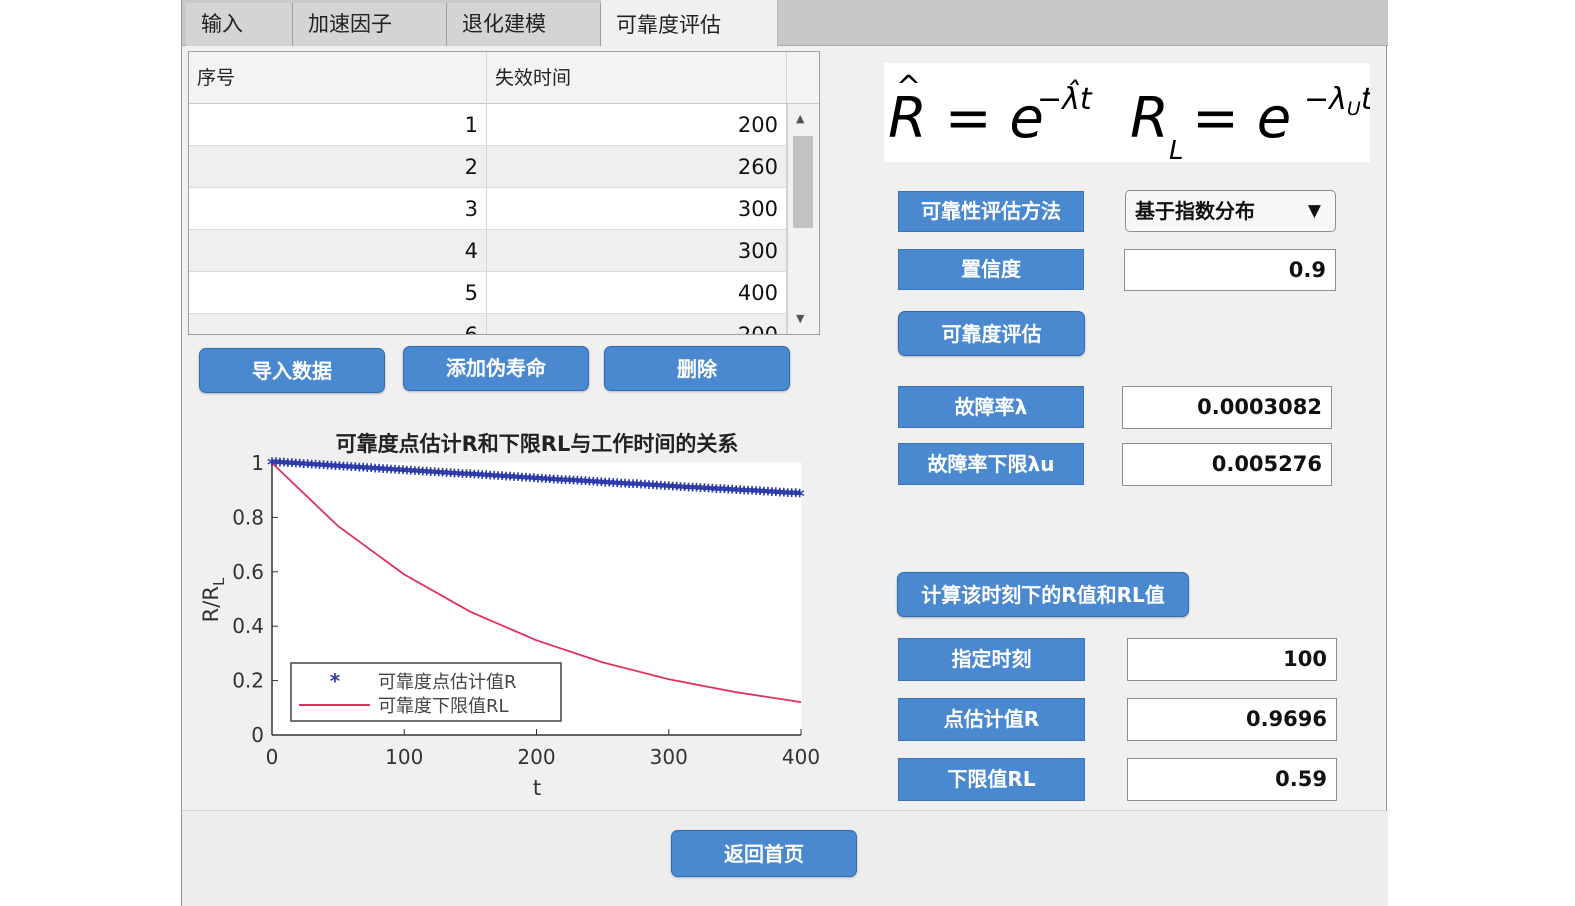 This screenshot has height=906, width=1575. What do you see at coordinates (991, 269) in the screenshot?
I see `confidence-label: 置信度` at bounding box center [991, 269].